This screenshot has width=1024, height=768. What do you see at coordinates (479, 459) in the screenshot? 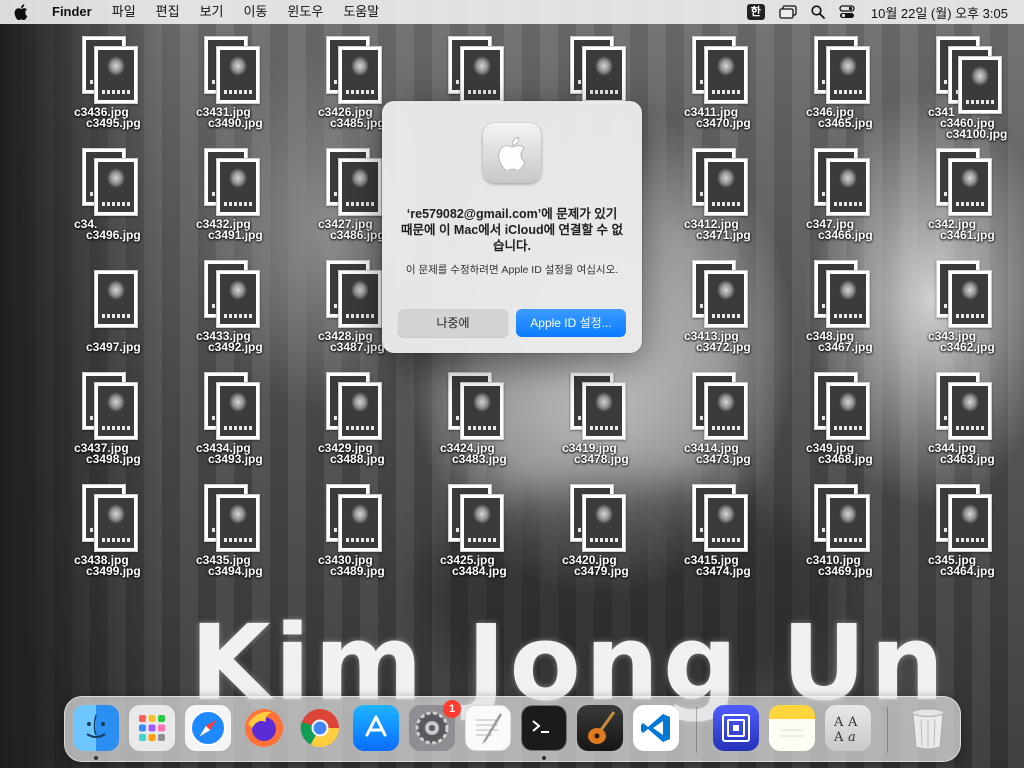
I see `file-name-label: c3483.jpg` at bounding box center [479, 459].